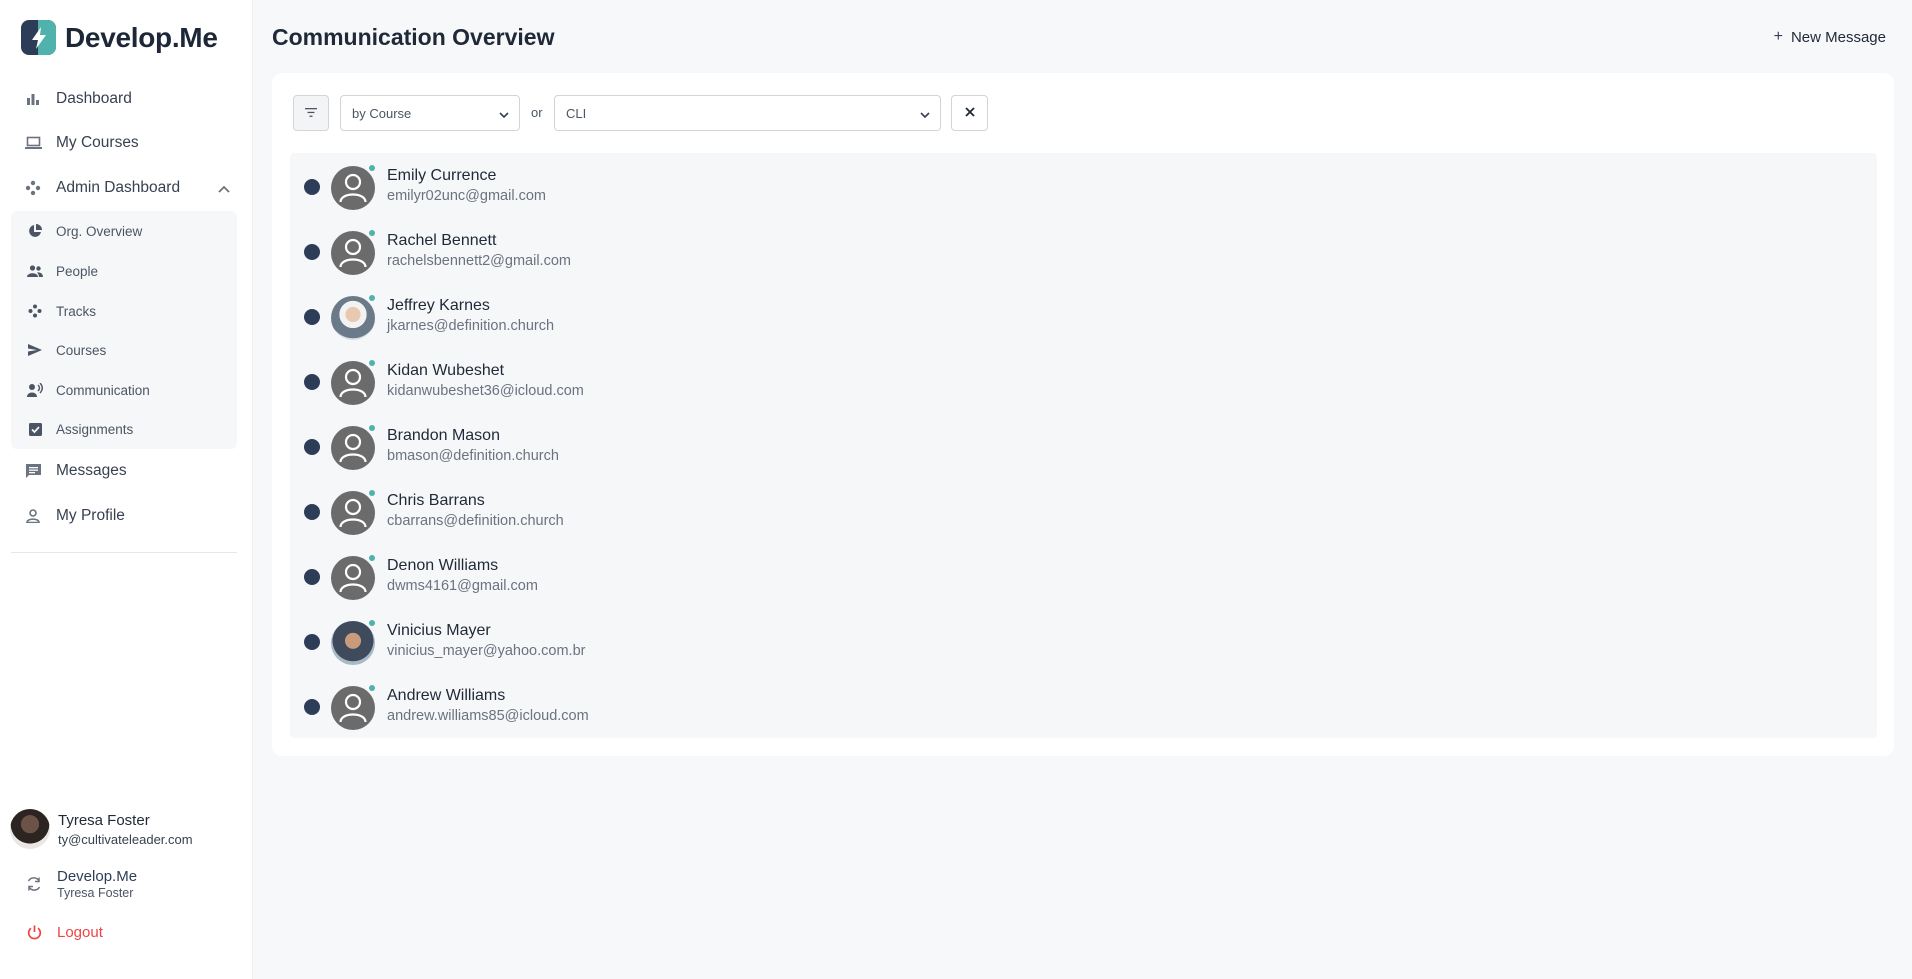 The height and width of the screenshot is (979, 1912). Describe the element at coordinates (125, 839) in the screenshot. I see `user-email: ty@cultivateleader.com` at that location.